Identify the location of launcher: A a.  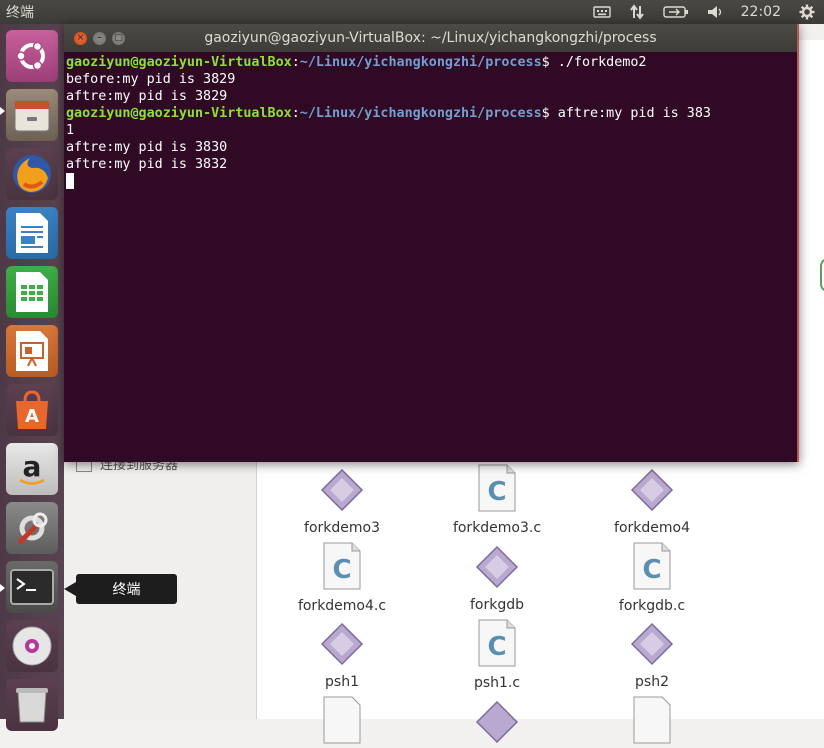
(32, 377).